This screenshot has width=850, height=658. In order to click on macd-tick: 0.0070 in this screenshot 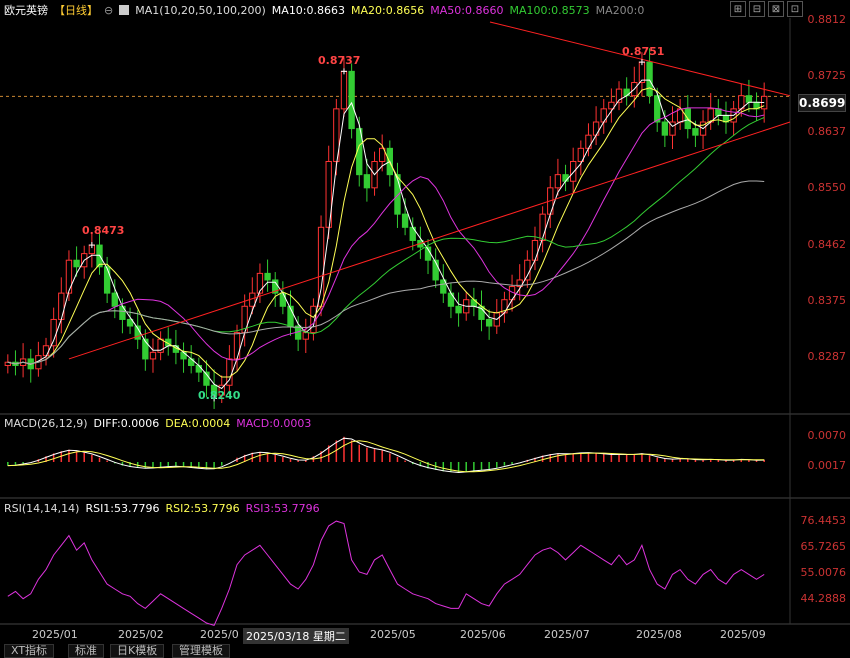, I will do `click(827, 435)`.